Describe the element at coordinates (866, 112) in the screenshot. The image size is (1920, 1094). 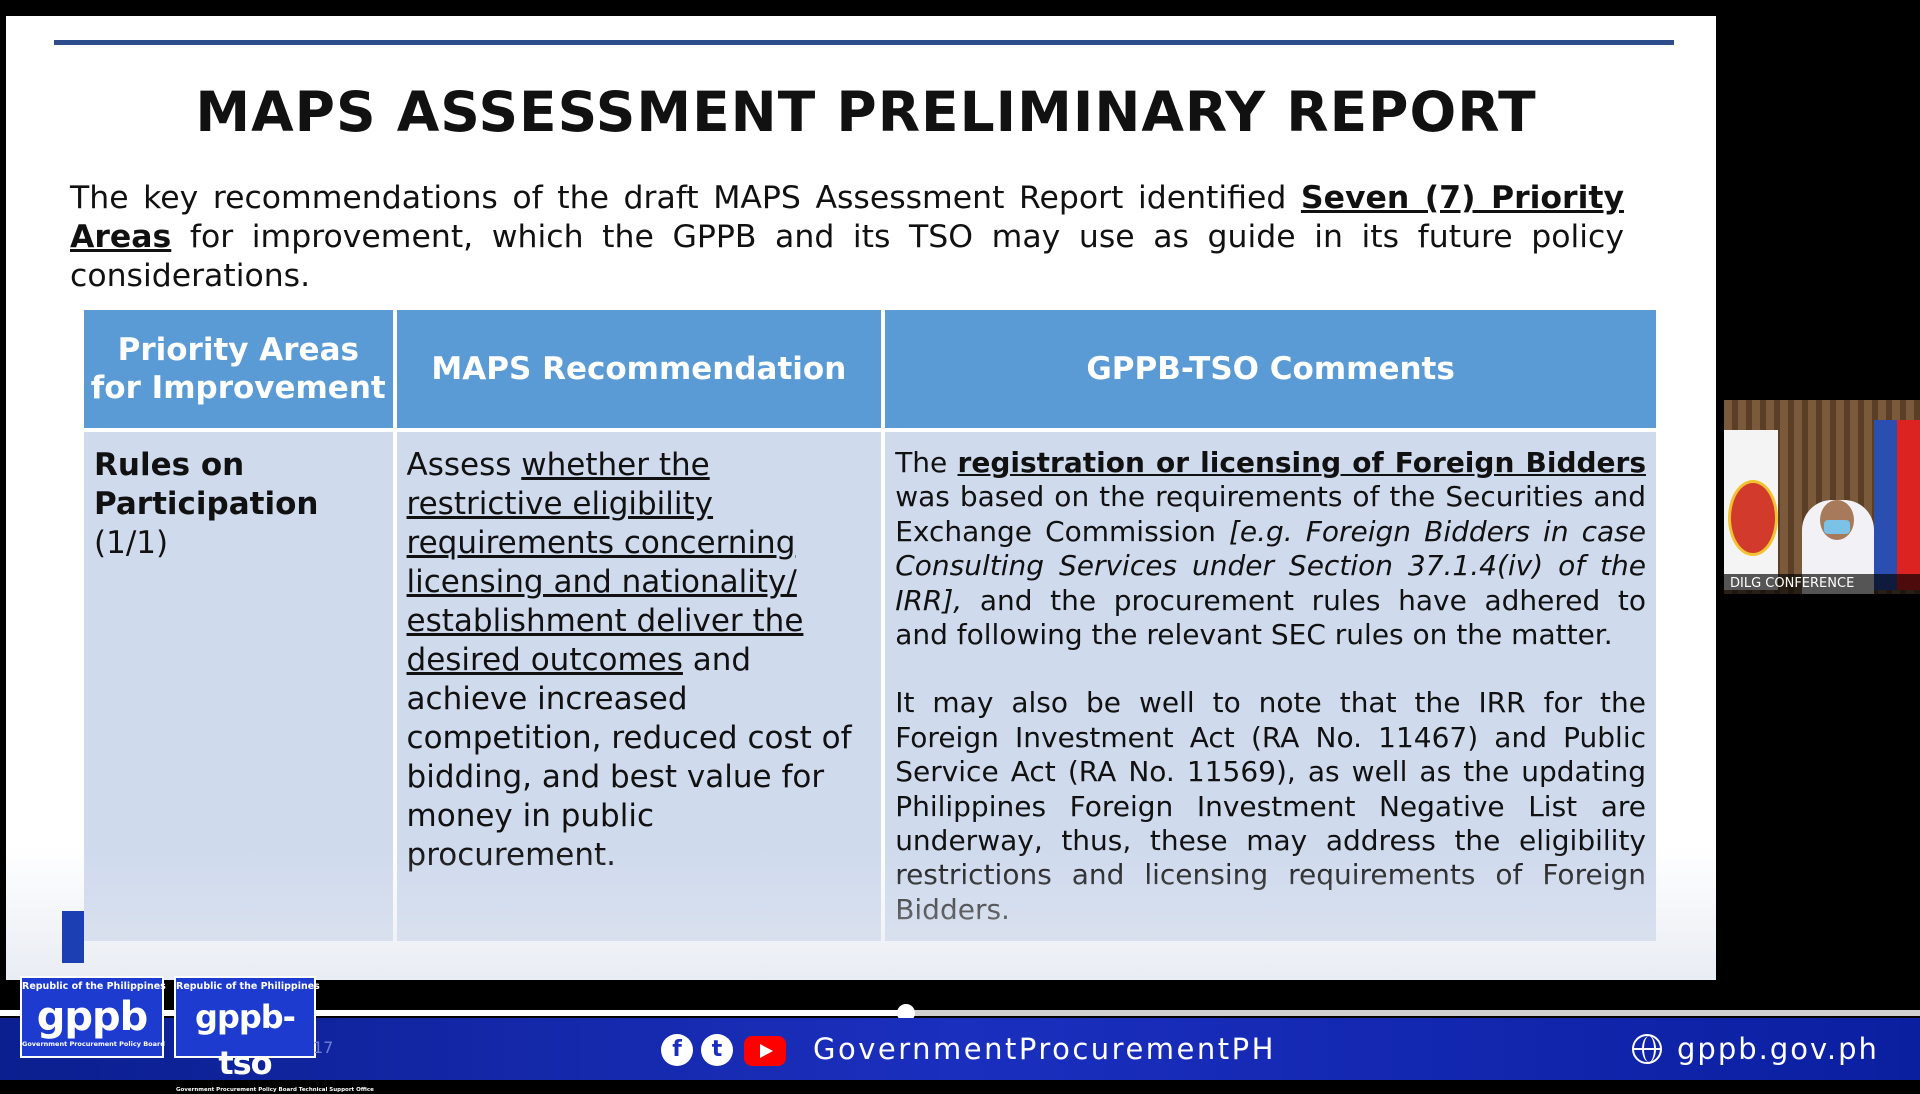
I see `slide-title: MAPS ASSESSMENT PRELIMINARY REPORT` at that location.